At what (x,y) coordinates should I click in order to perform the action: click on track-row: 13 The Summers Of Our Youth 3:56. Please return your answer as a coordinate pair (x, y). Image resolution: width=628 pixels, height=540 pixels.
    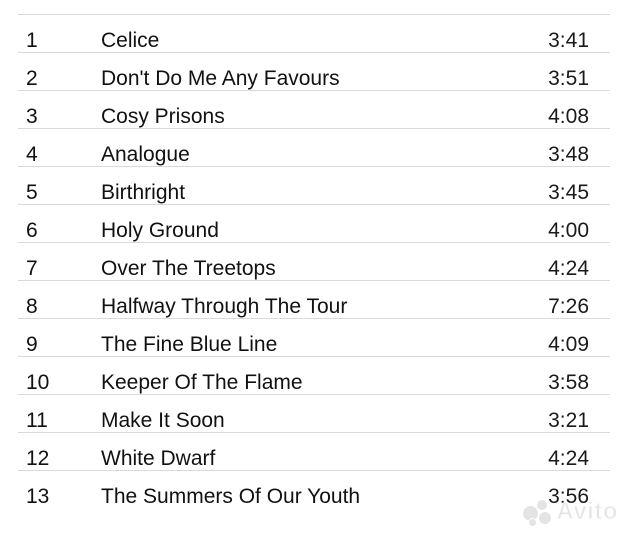
    Looking at the image, I should click on (314, 489).